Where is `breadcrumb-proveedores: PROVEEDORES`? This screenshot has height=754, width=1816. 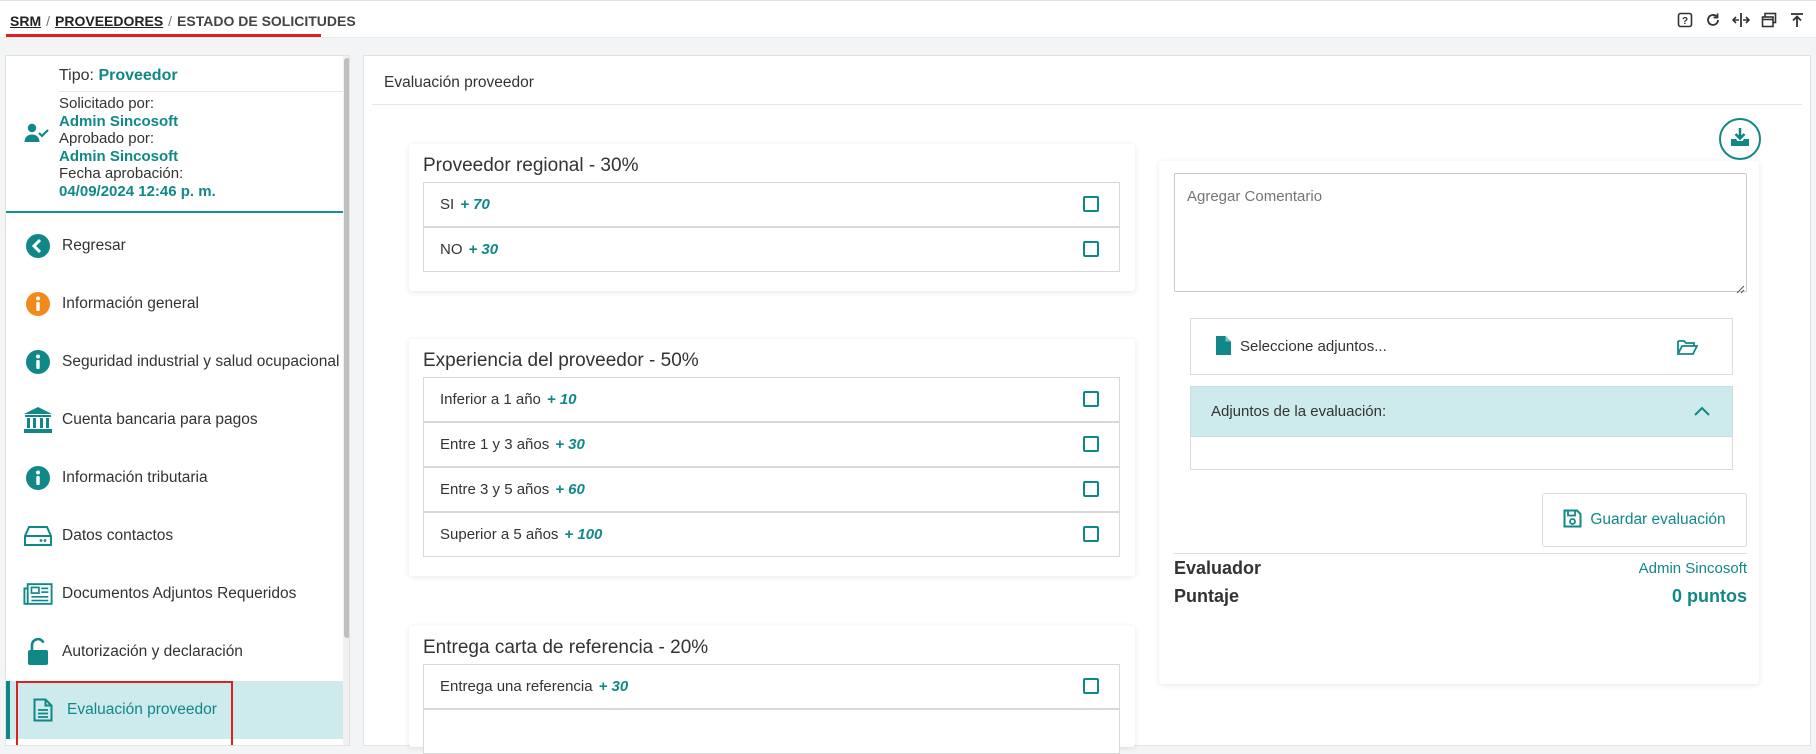 breadcrumb-proveedores: PROVEEDORES is located at coordinates (109, 21).